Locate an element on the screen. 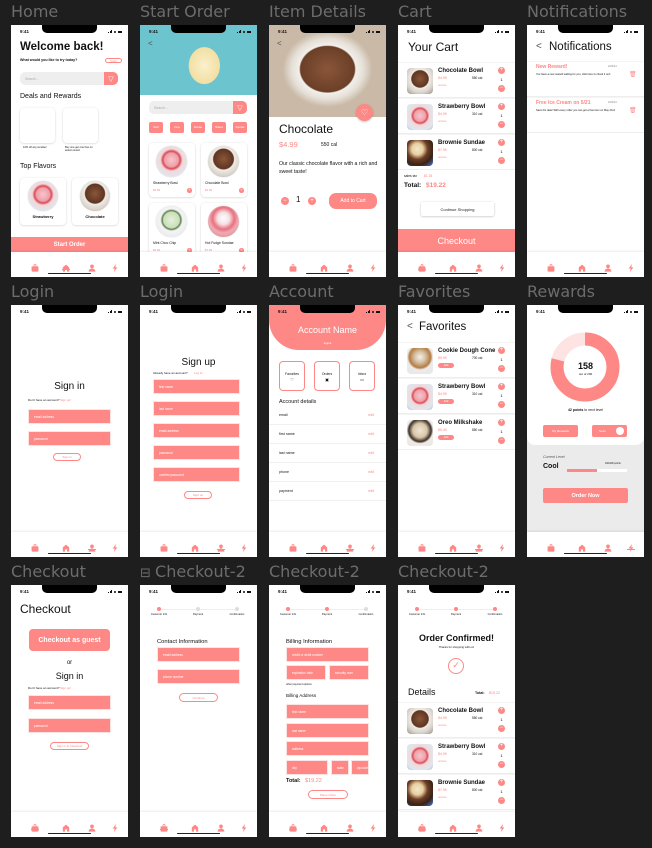  last-name-field: last name is located at coordinates (327, 730).